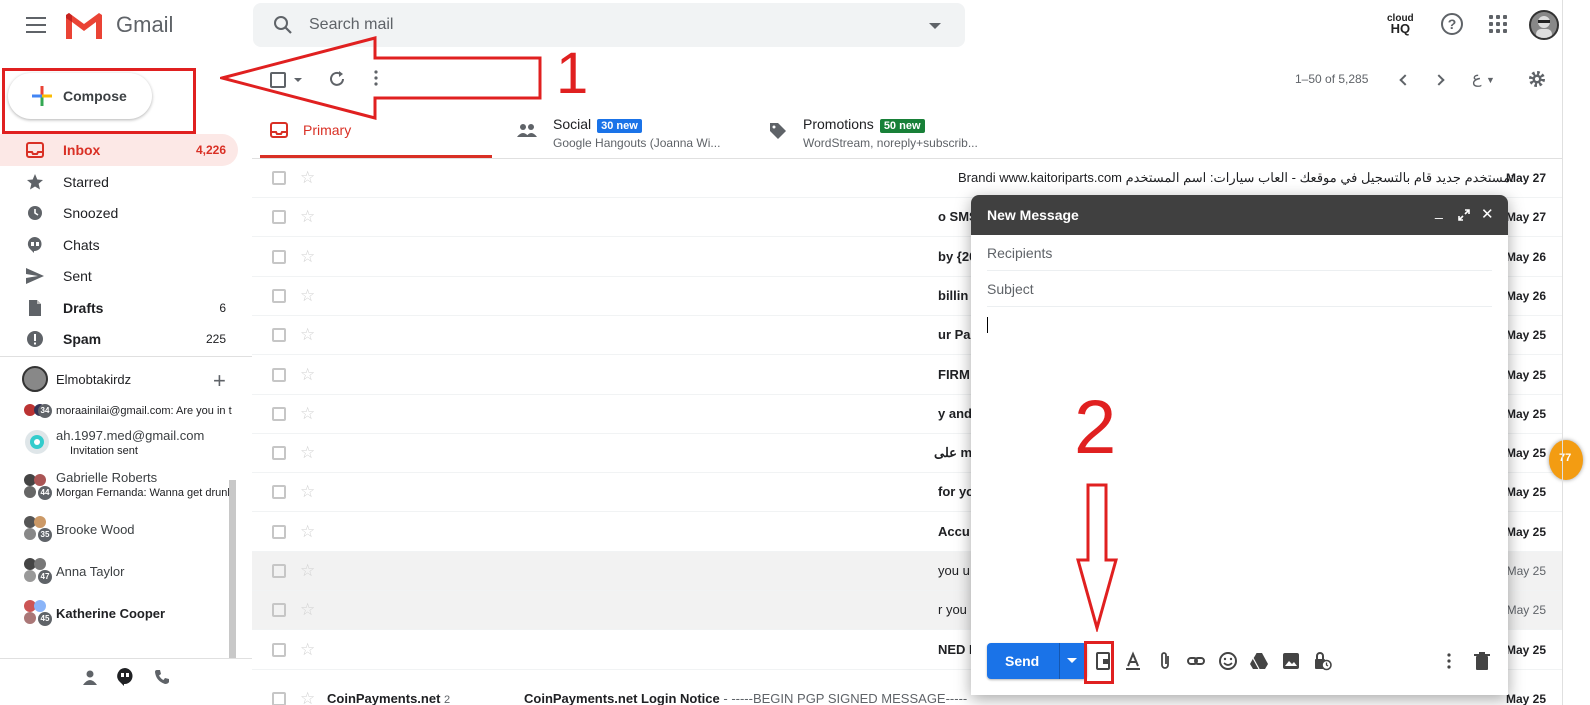 The image size is (1590, 705). What do you see at coordinates (278, 80) in the screenshot?
I see `select-all-checkbox` at bounding box center [278, 80].